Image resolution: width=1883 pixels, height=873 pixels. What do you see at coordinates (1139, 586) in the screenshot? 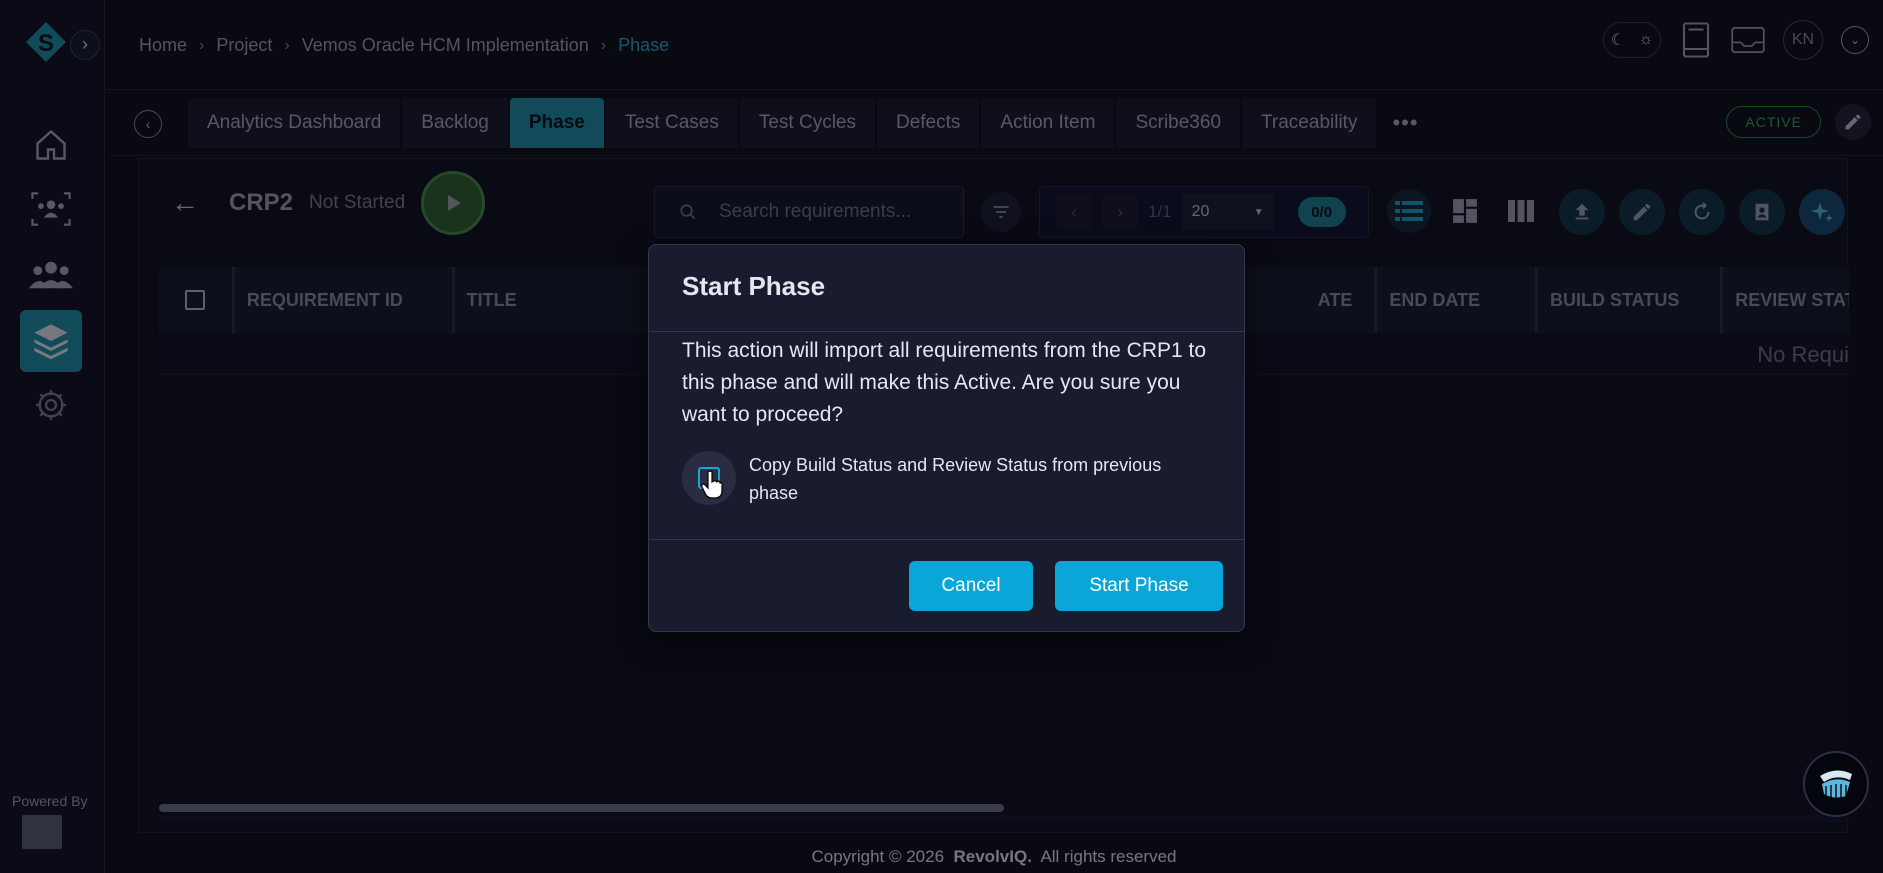
I see `confirm-start-phase-button: Start Phase` at bounding box center [1139, 586].